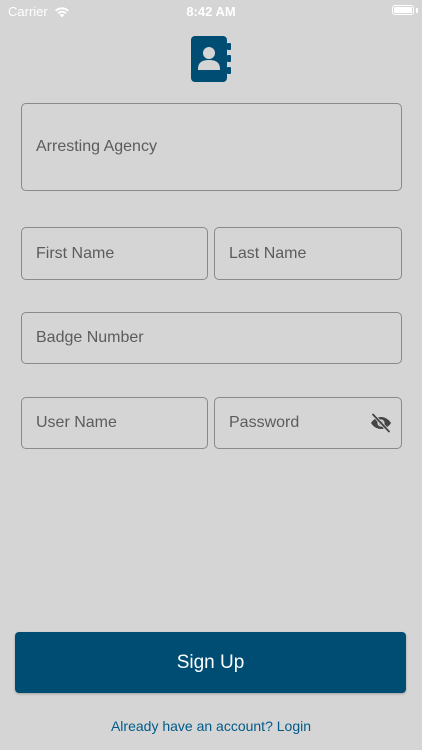 This screenshot has height=750, width=422. What do you see at coordinates (308, 423) in the screenshot?
I see `password-field: Password` at bounding box center [308, 423].